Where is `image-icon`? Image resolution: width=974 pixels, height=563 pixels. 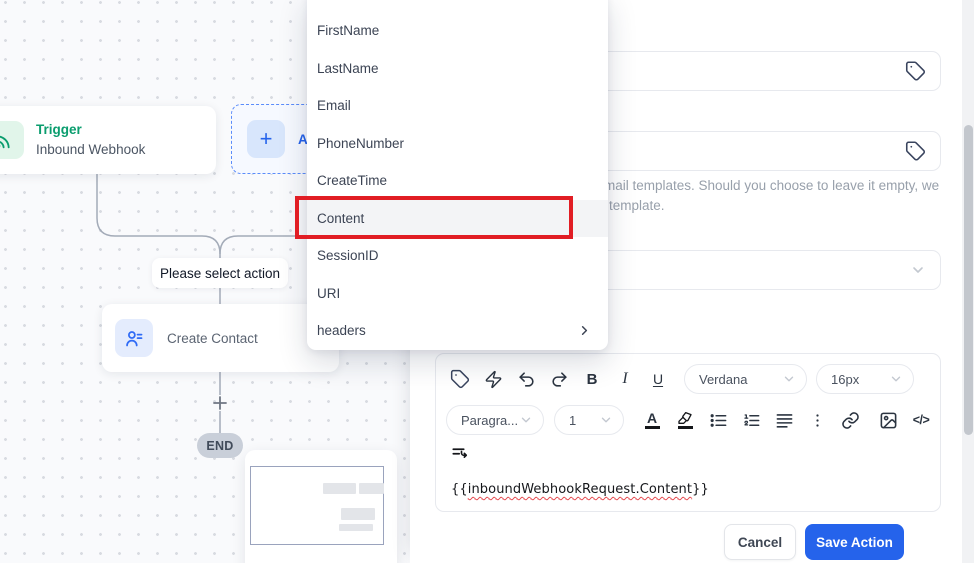
image-icon is located at coordinates (888, 420).